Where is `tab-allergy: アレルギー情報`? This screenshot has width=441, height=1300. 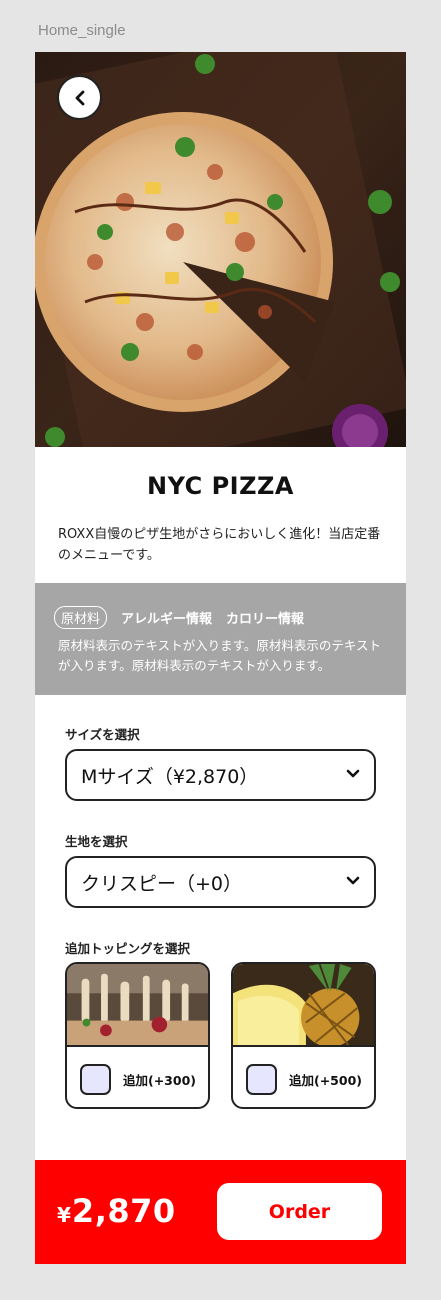
tab-allergy: アレルギー情報 is located at coordinates (166, 617).